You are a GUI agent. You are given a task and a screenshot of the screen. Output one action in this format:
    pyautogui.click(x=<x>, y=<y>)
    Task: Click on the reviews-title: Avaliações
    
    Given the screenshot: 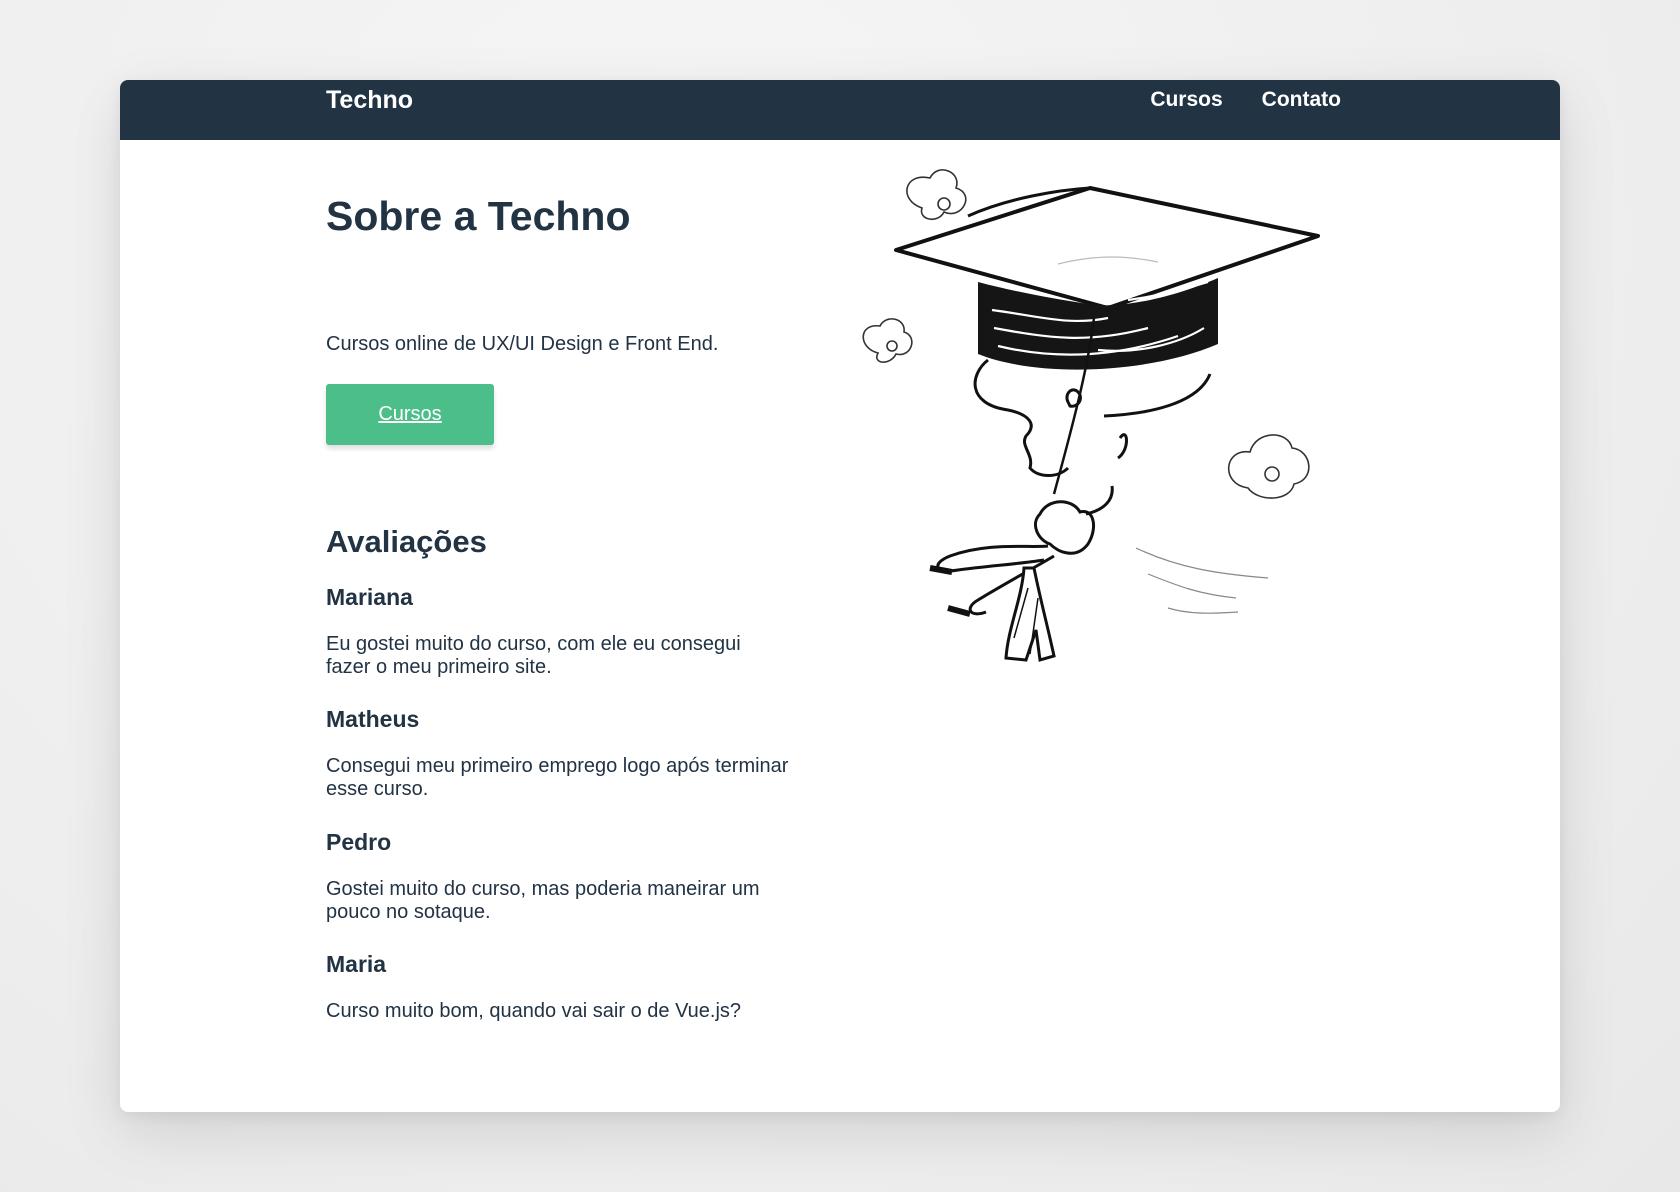 What is the action you would take?
    pyautogui.click(x=406, y=541)
    